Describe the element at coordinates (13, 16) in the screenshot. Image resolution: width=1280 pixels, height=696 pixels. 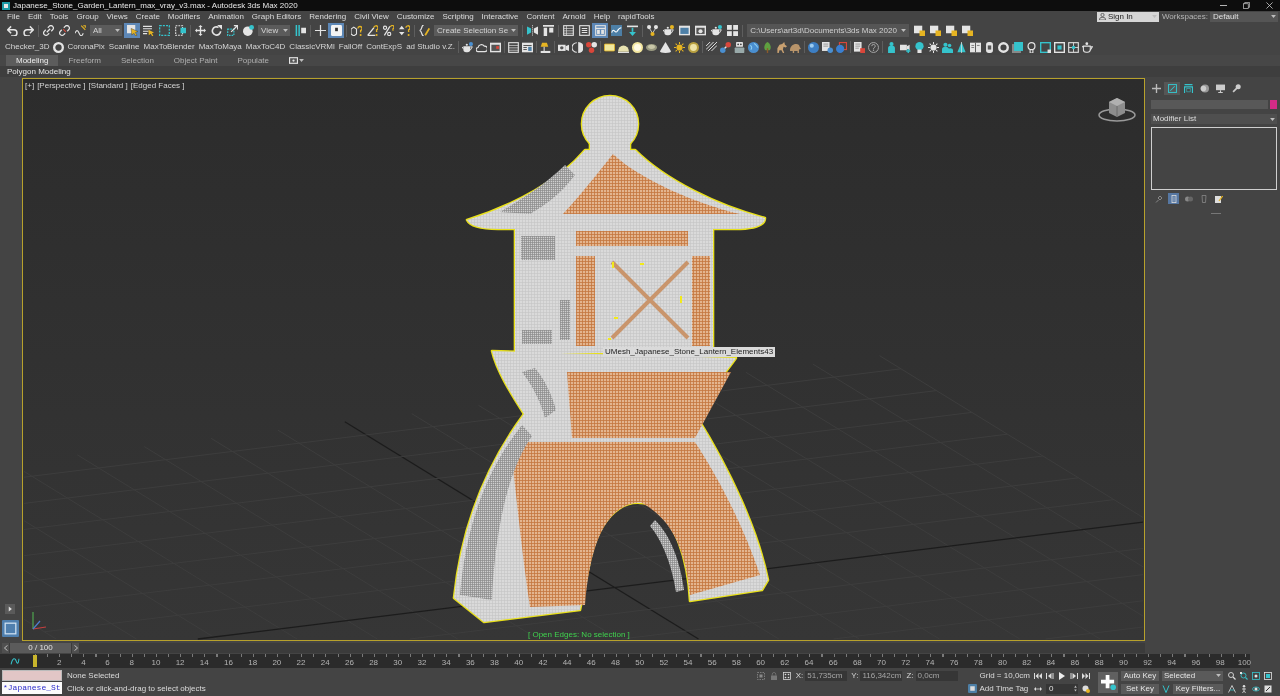
I see `menu-item: File` at that location.